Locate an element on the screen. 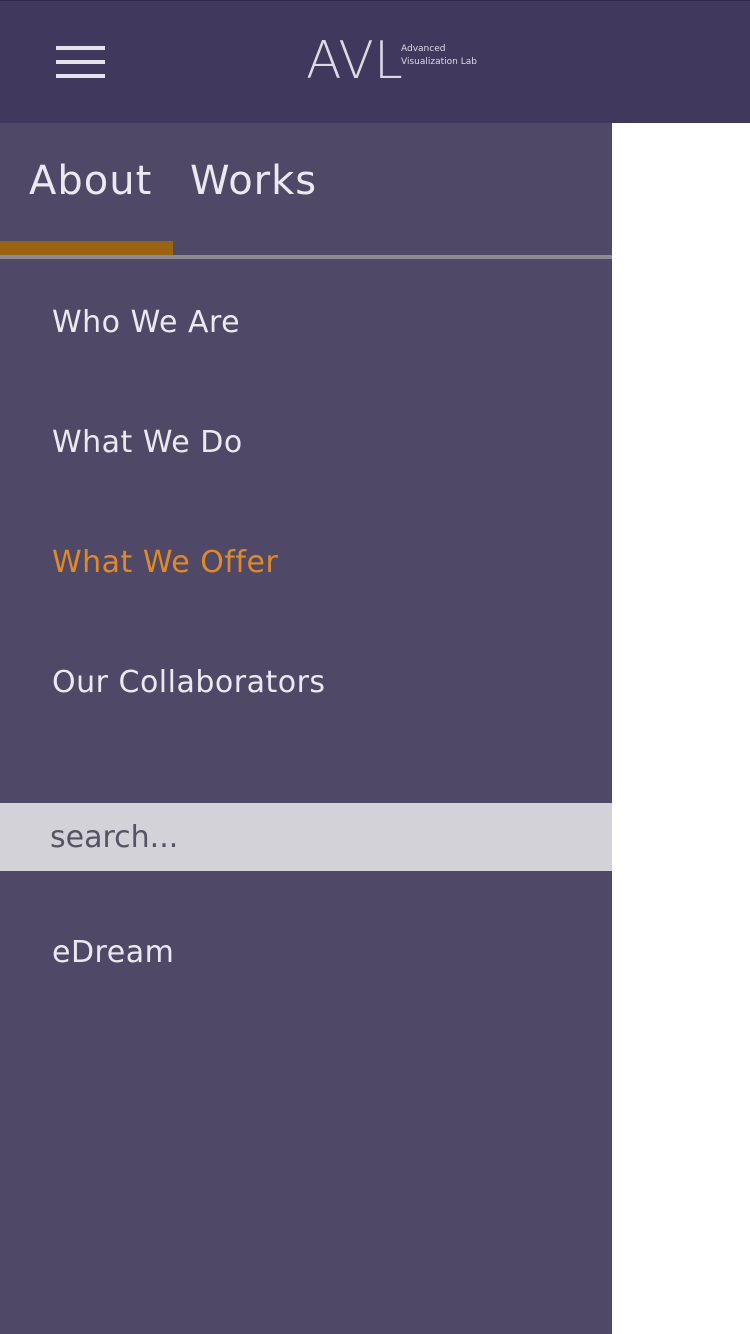 Image resolution: width=750 pixels, height=1334 pixels. menu-item-who-we-are: Who We Are is located at coordinates (146, 323).